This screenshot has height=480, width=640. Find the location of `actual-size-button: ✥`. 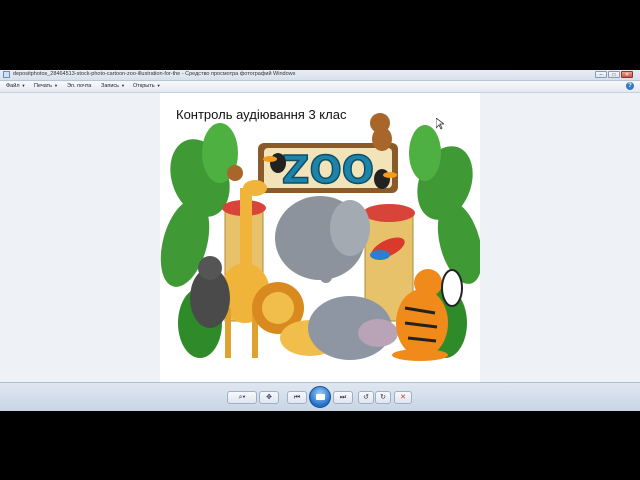

actual-size-button: ✥ is located at coordinates (269, 397).